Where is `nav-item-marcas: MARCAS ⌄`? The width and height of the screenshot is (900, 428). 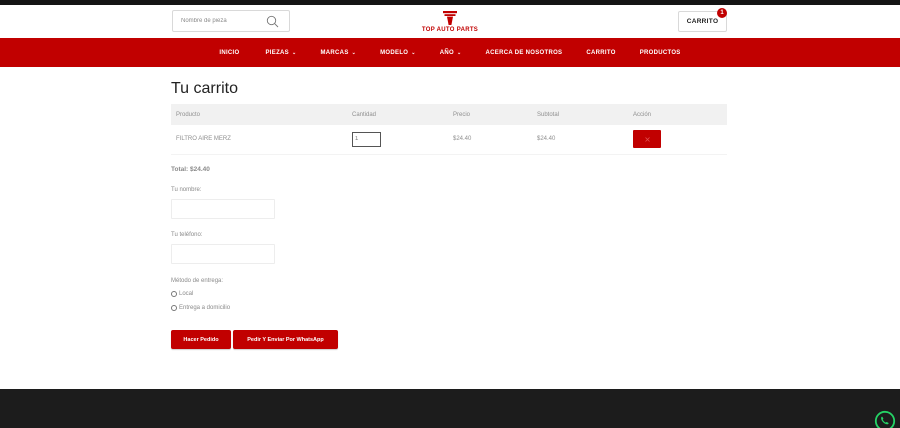
nav-item-marcas: MARCAS ⌄ is located at coordinates (338, 53).